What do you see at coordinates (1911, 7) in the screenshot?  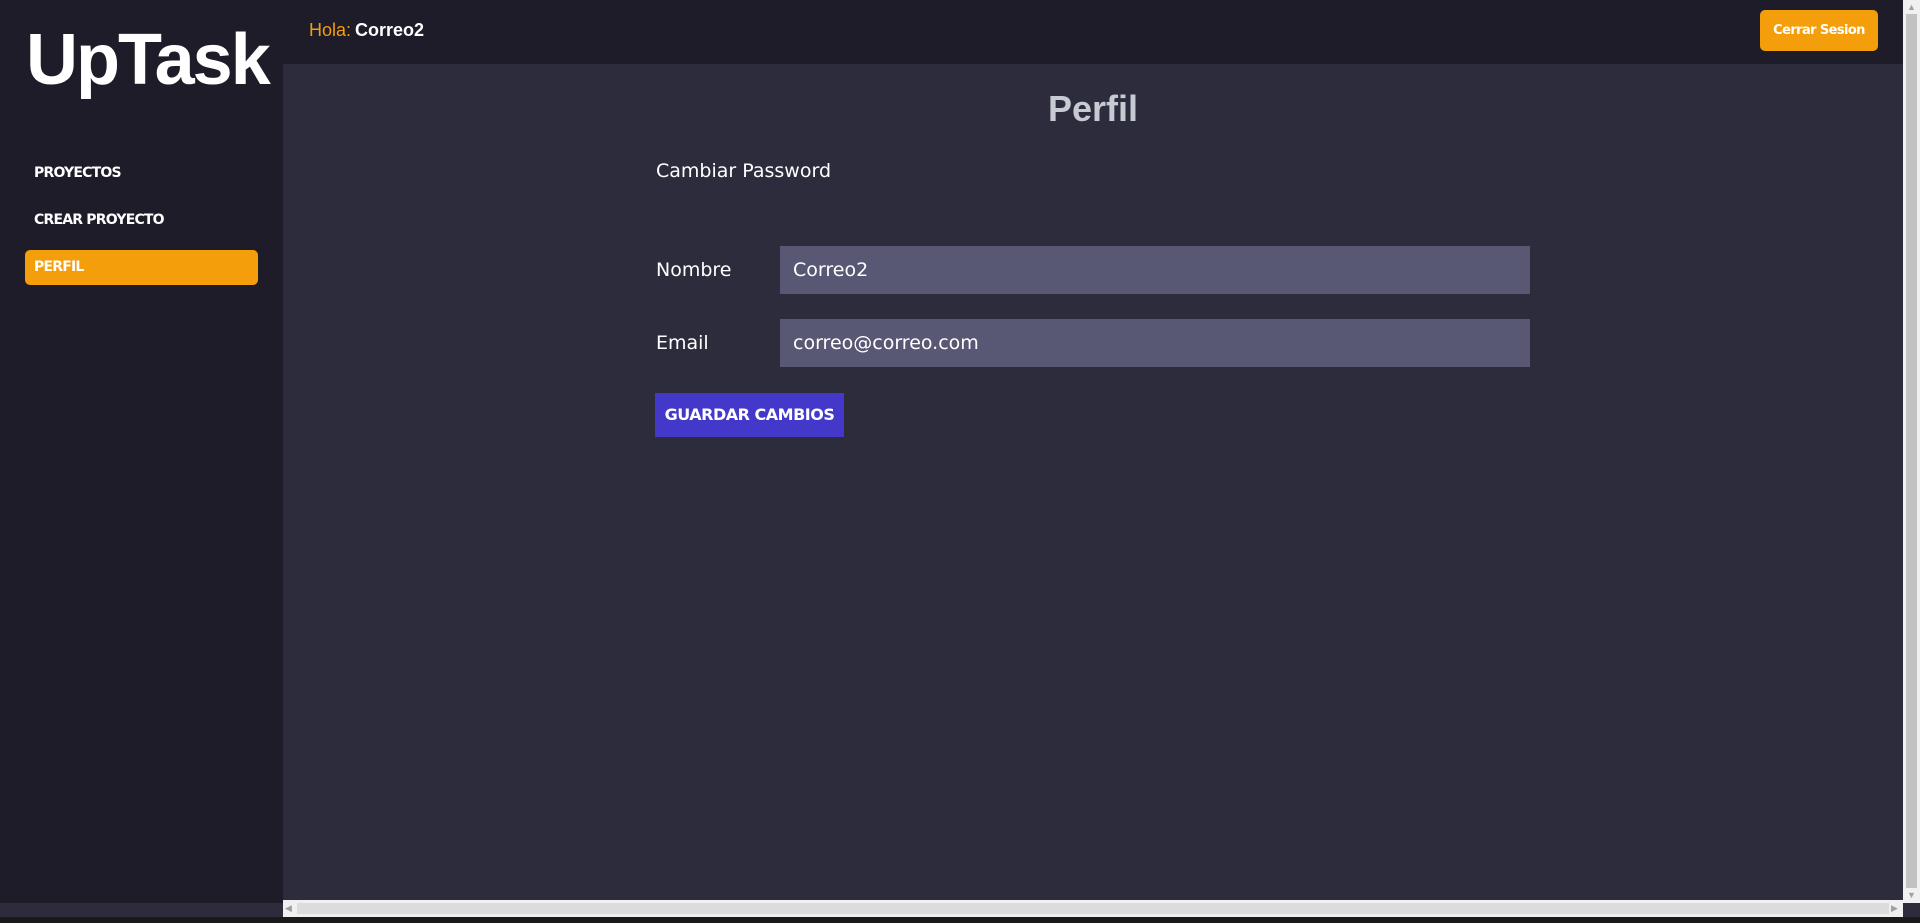 I see `scroll-up-icon: ▲` at bounding box center [1911, 7].